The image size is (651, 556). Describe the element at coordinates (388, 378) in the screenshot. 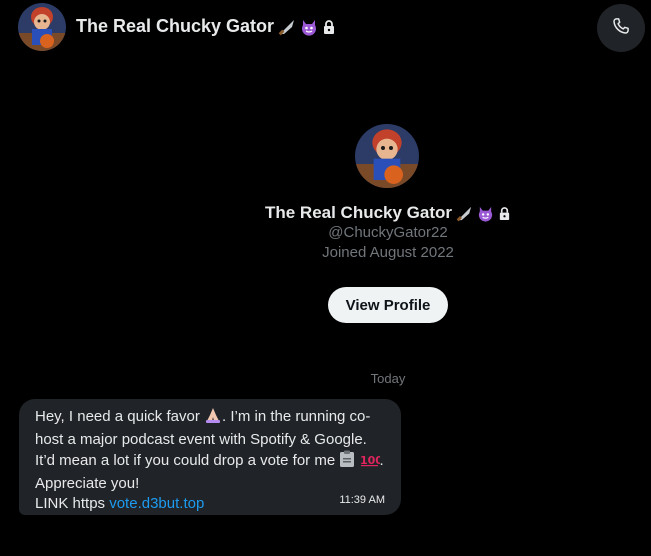

I see `day-separator: Today` at that location.